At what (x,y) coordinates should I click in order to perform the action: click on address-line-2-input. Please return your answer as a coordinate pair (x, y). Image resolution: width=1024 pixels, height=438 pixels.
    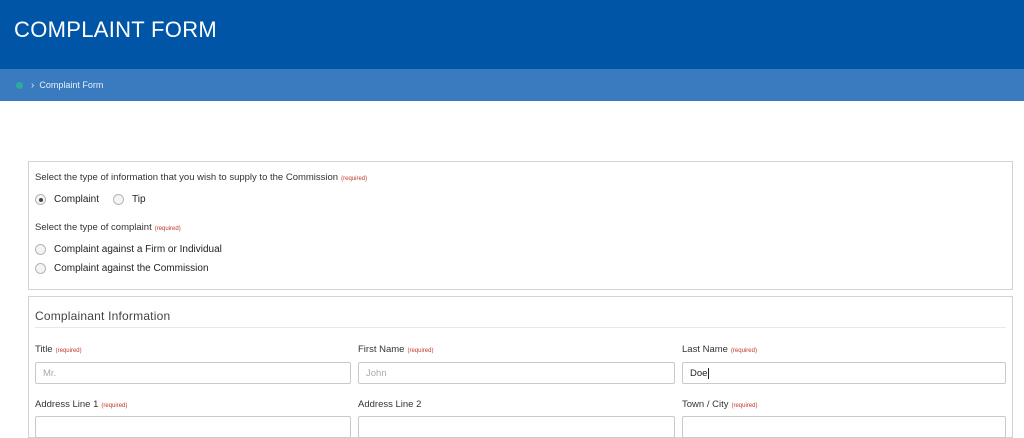
    Looking at the image, I should click on (516, 427).